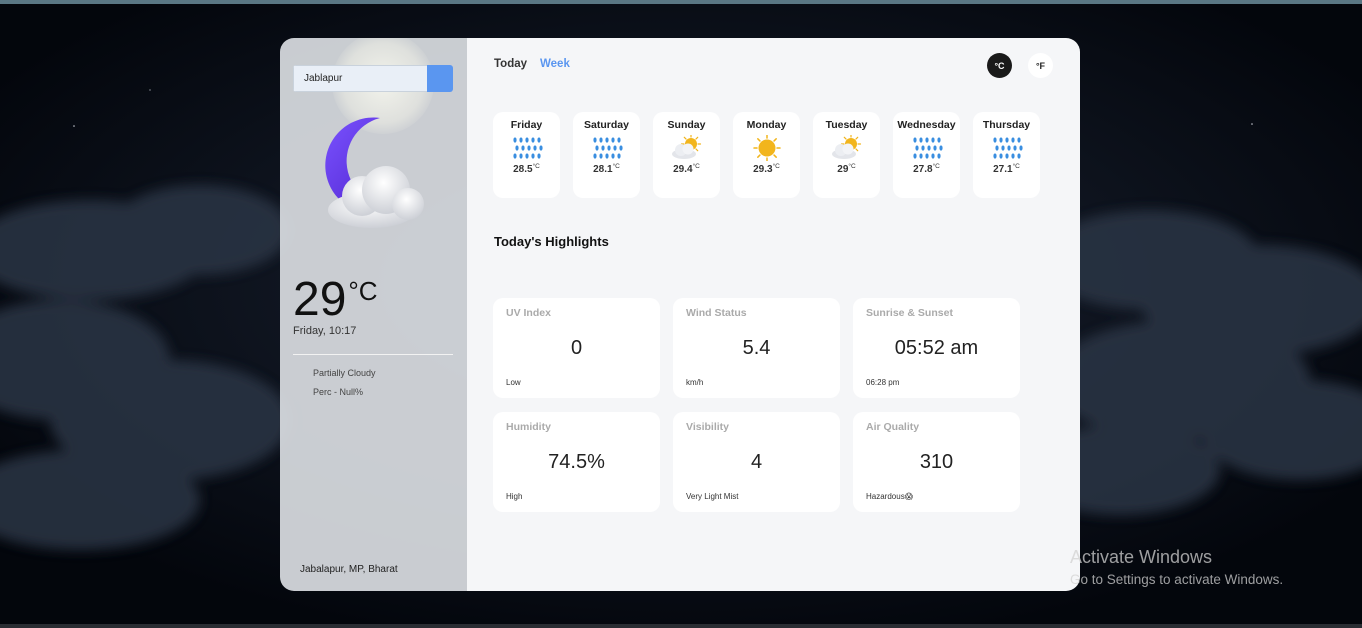  I want to click on week-temp: 29.4°C, so click(686, 169).